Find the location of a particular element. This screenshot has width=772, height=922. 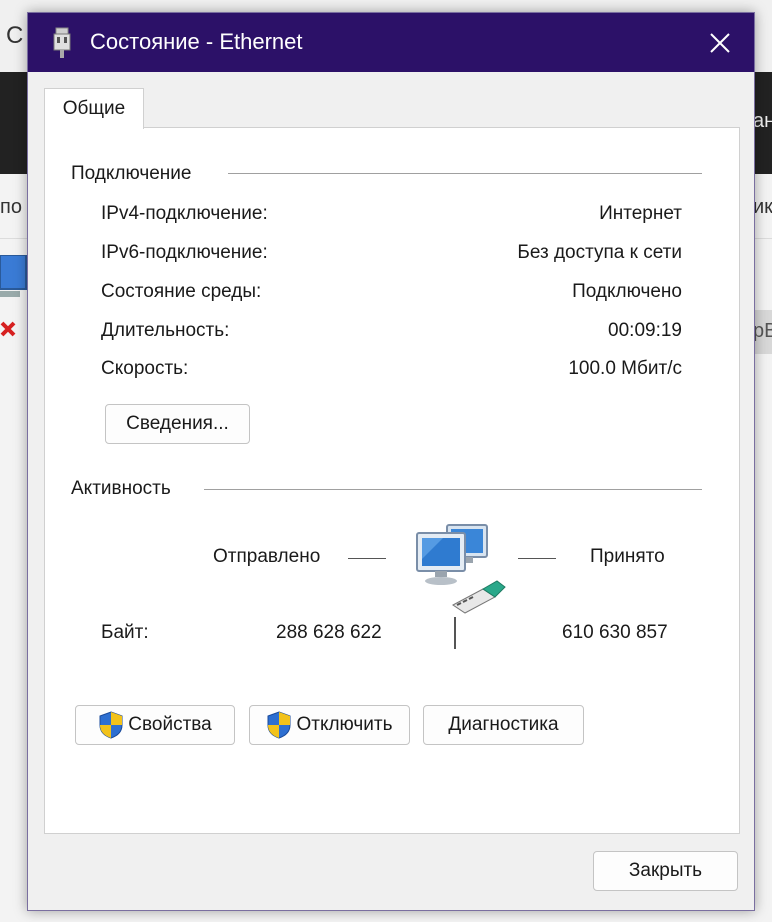

media-state-value: Подключено is located at coordinates (627, 291).